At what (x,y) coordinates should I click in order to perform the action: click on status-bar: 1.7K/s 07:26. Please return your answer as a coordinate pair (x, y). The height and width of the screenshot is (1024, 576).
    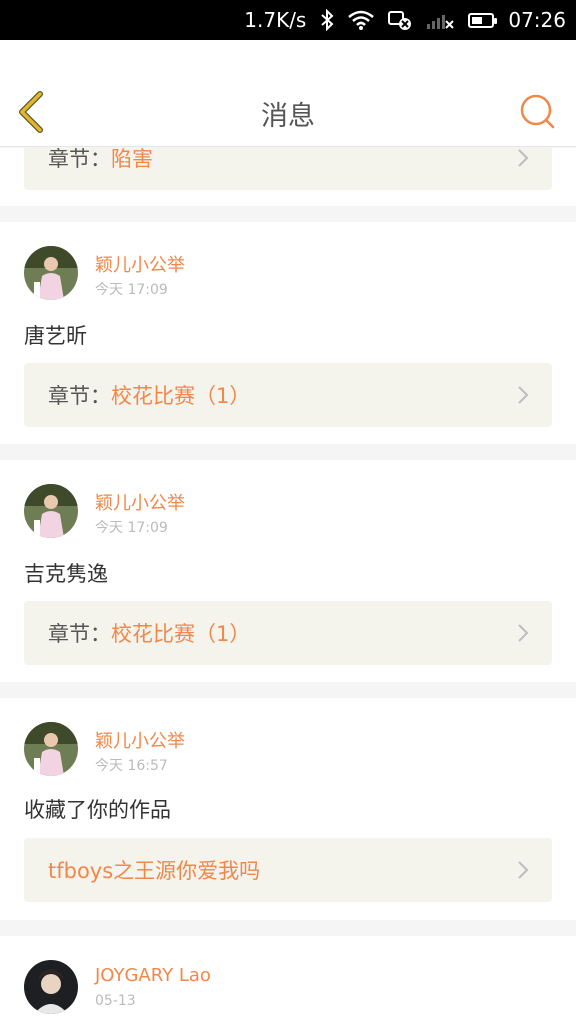
    Looking at the image, I should click on (288, 20).